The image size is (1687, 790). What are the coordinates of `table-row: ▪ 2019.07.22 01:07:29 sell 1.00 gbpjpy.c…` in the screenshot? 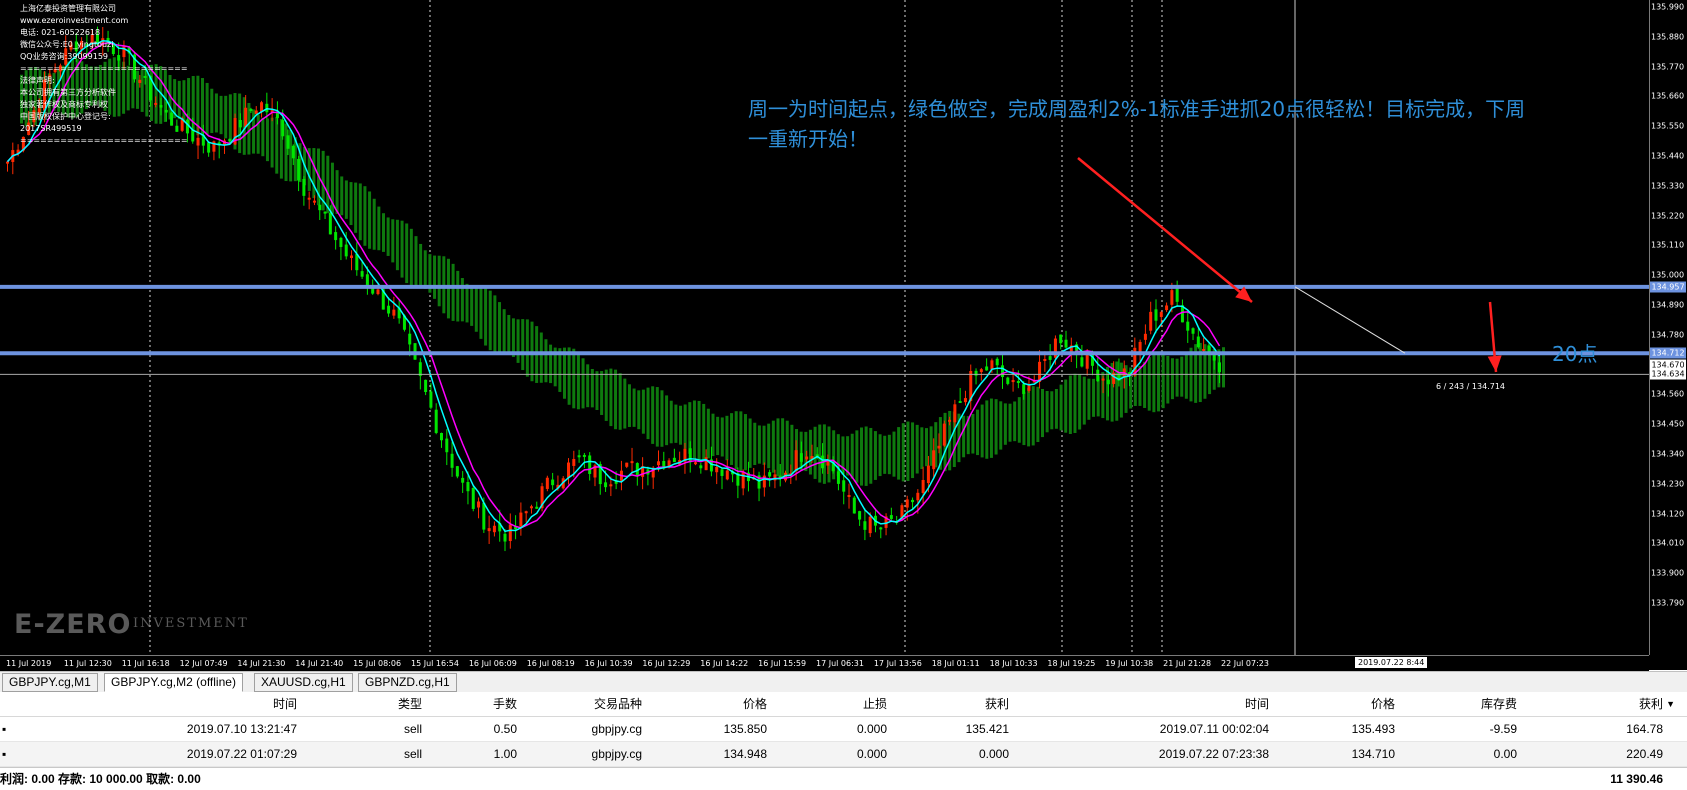 It's located at (843, 754).